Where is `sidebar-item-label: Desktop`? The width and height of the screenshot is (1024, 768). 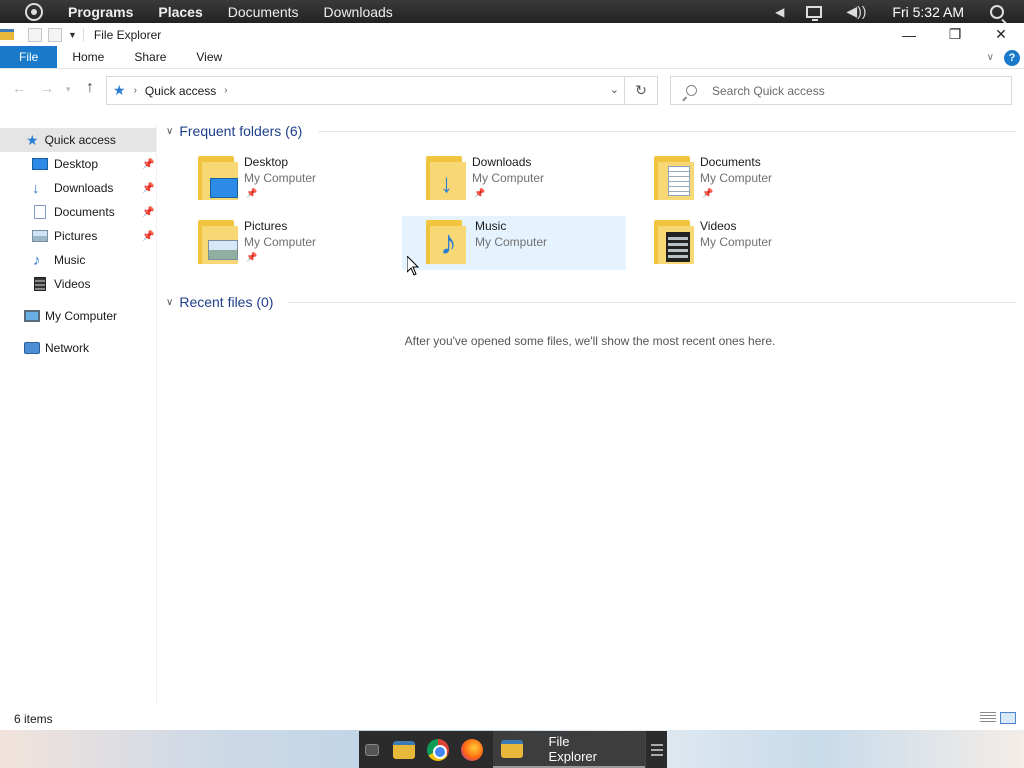
sidebar-item-label: Desktop is located at coordinates (76, 164).